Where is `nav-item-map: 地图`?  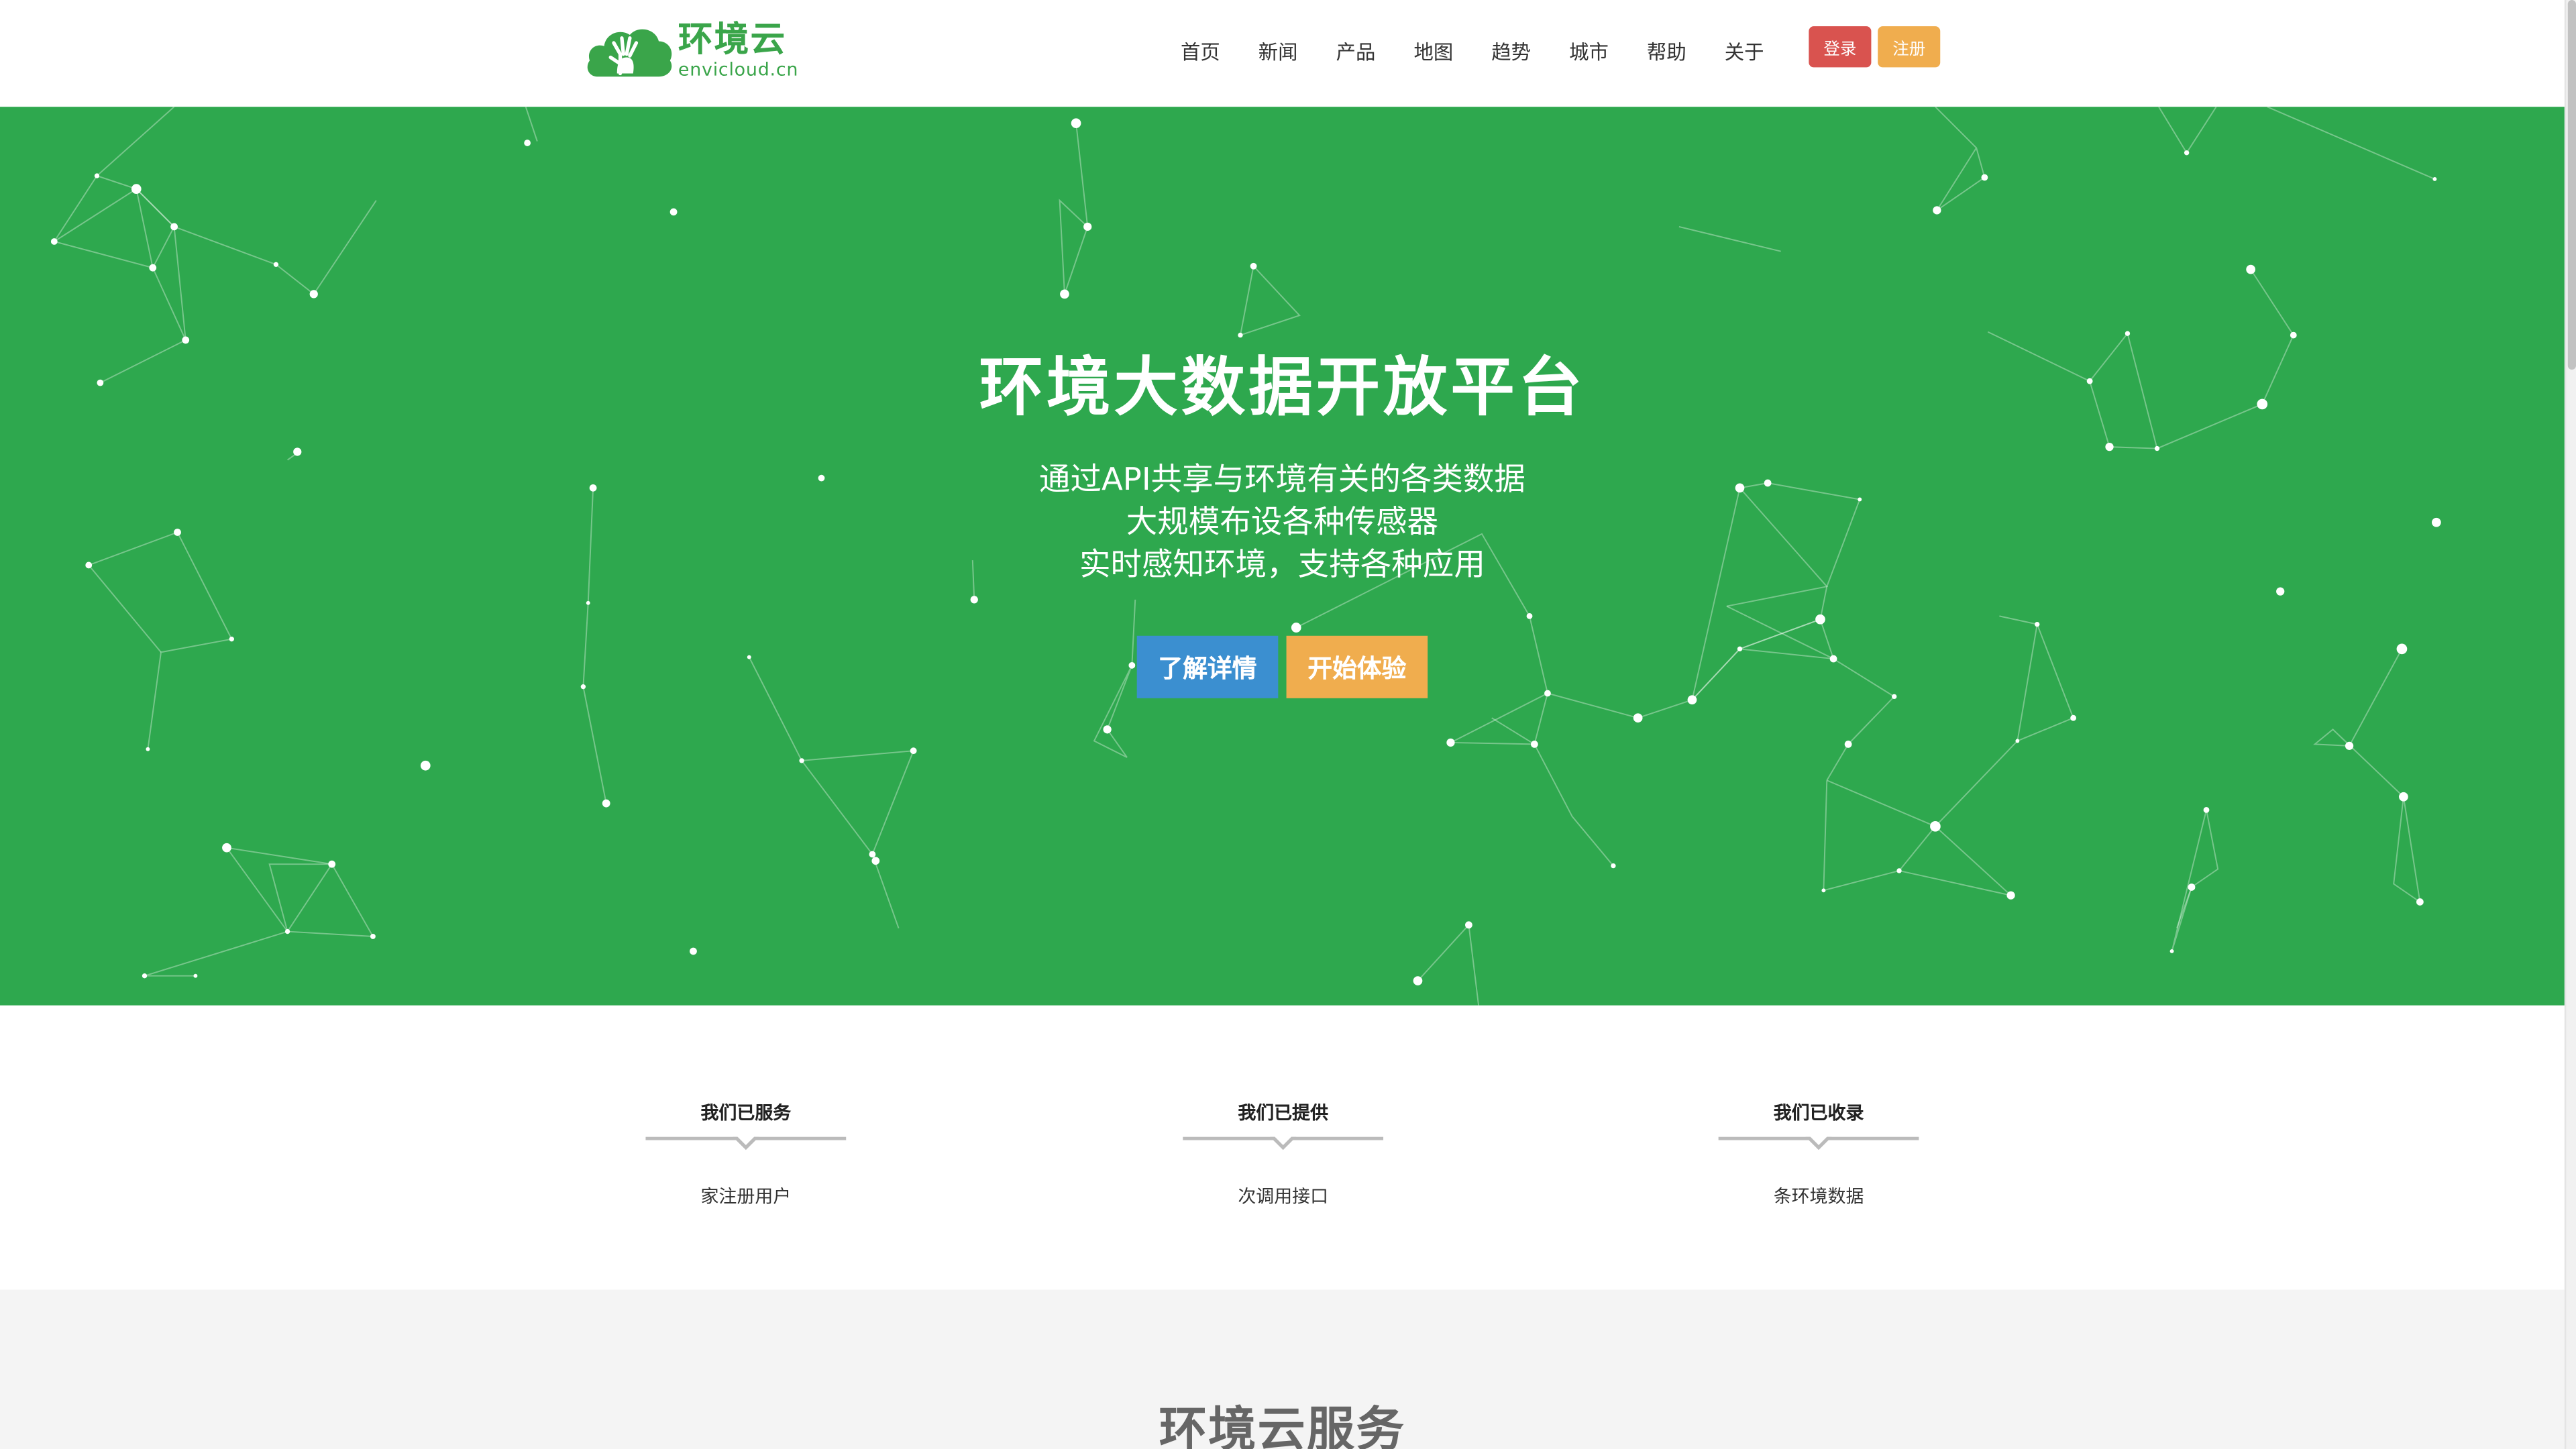
nav-item-map: 地图 is located at coordinates (1433, 52).